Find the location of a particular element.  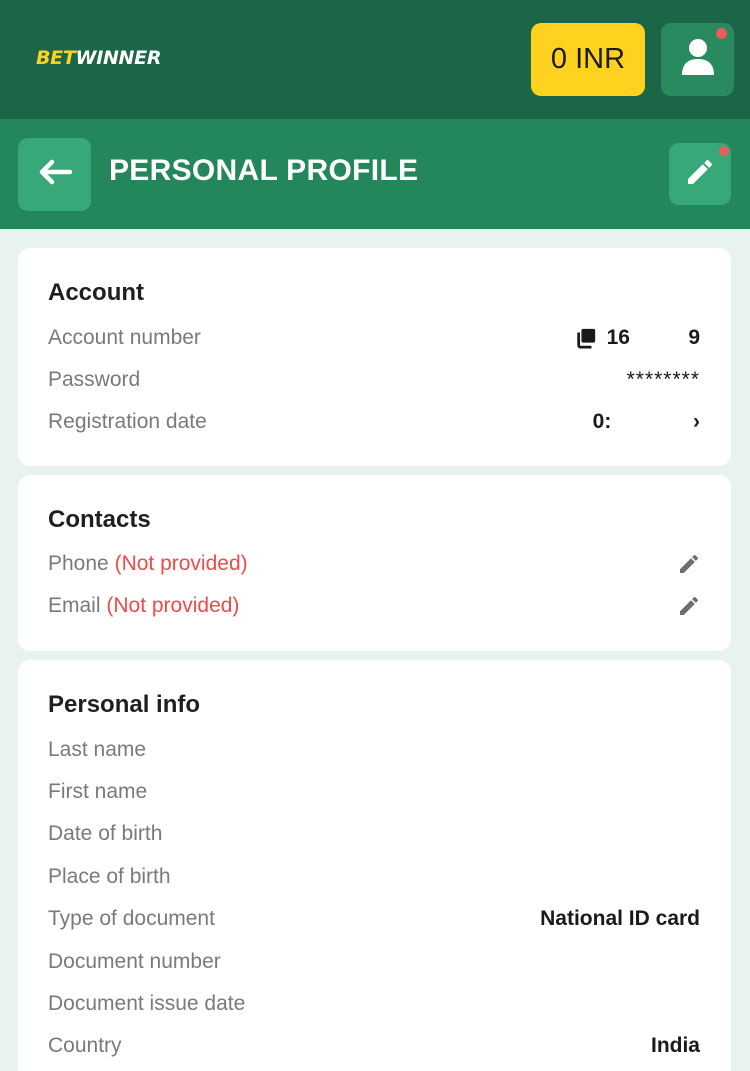

phone-row: Phone (Not provided) is located at coordinates (148, 564).